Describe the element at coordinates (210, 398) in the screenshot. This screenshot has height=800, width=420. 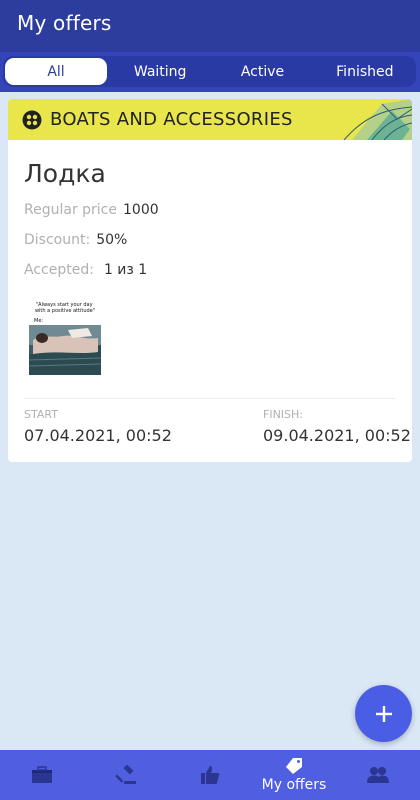
I see `divider` at that location.